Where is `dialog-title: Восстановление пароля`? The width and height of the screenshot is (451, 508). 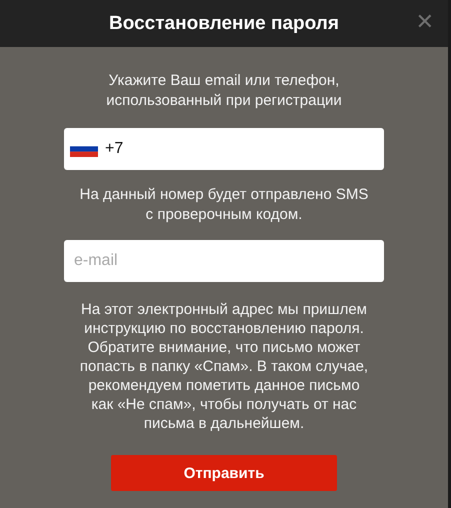 dialog-title: Восстановление пароля is located at coordinates (224, 23).